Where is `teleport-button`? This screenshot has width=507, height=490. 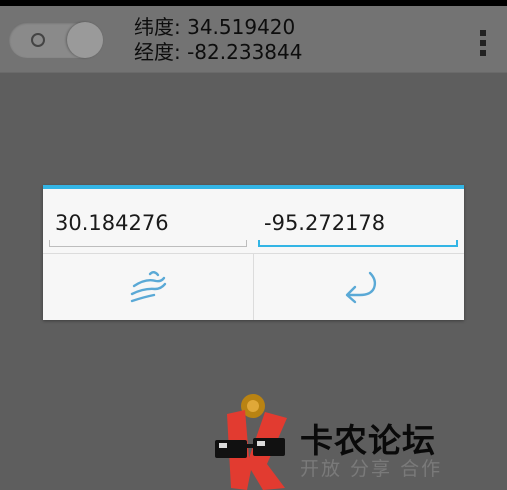
teleport-button is located at coordinates (148, 287).